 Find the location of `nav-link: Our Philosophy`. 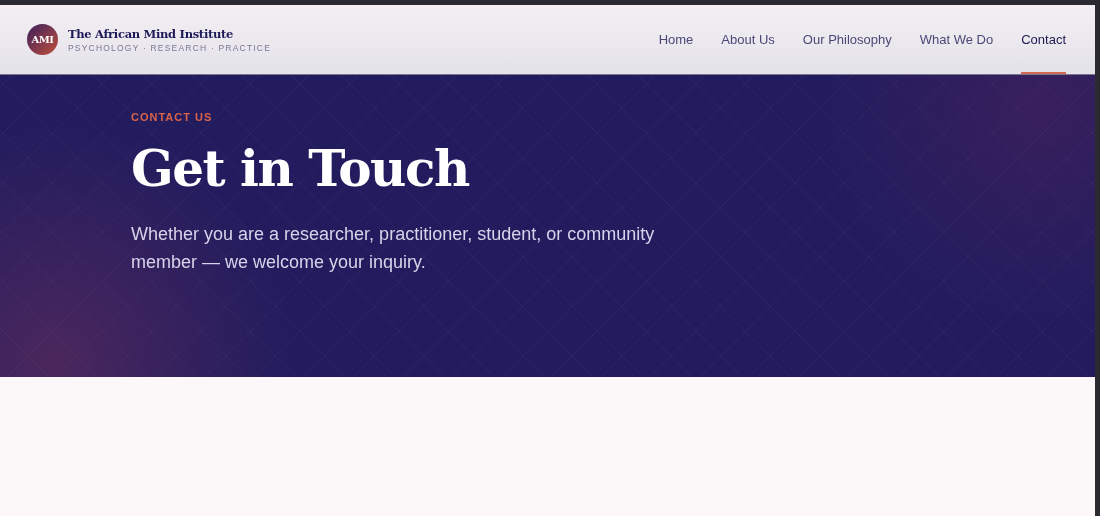

nav-link: Our Philosophy is located at coordinates (847, 39).